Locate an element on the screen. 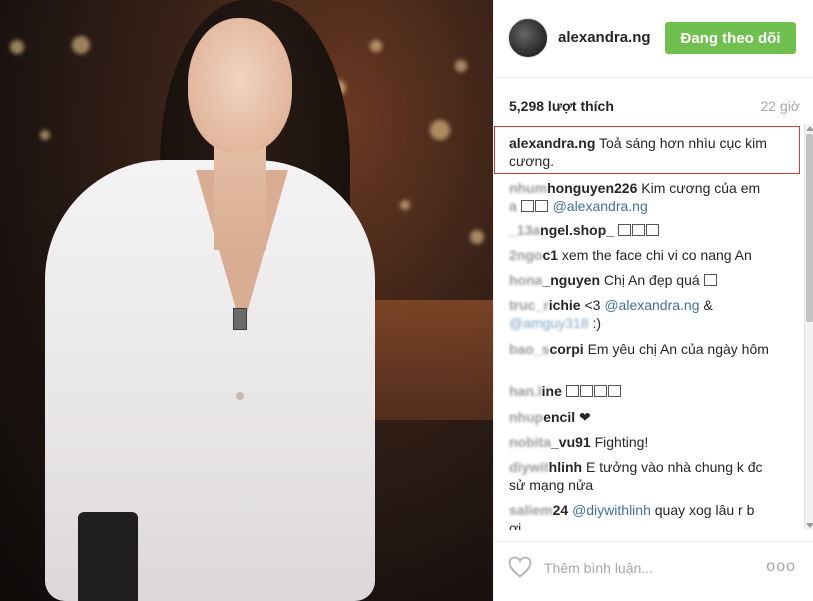  list-item: bao_scorpi Em yêu chị An của ngày hôm is located at coordinates (654, 349).